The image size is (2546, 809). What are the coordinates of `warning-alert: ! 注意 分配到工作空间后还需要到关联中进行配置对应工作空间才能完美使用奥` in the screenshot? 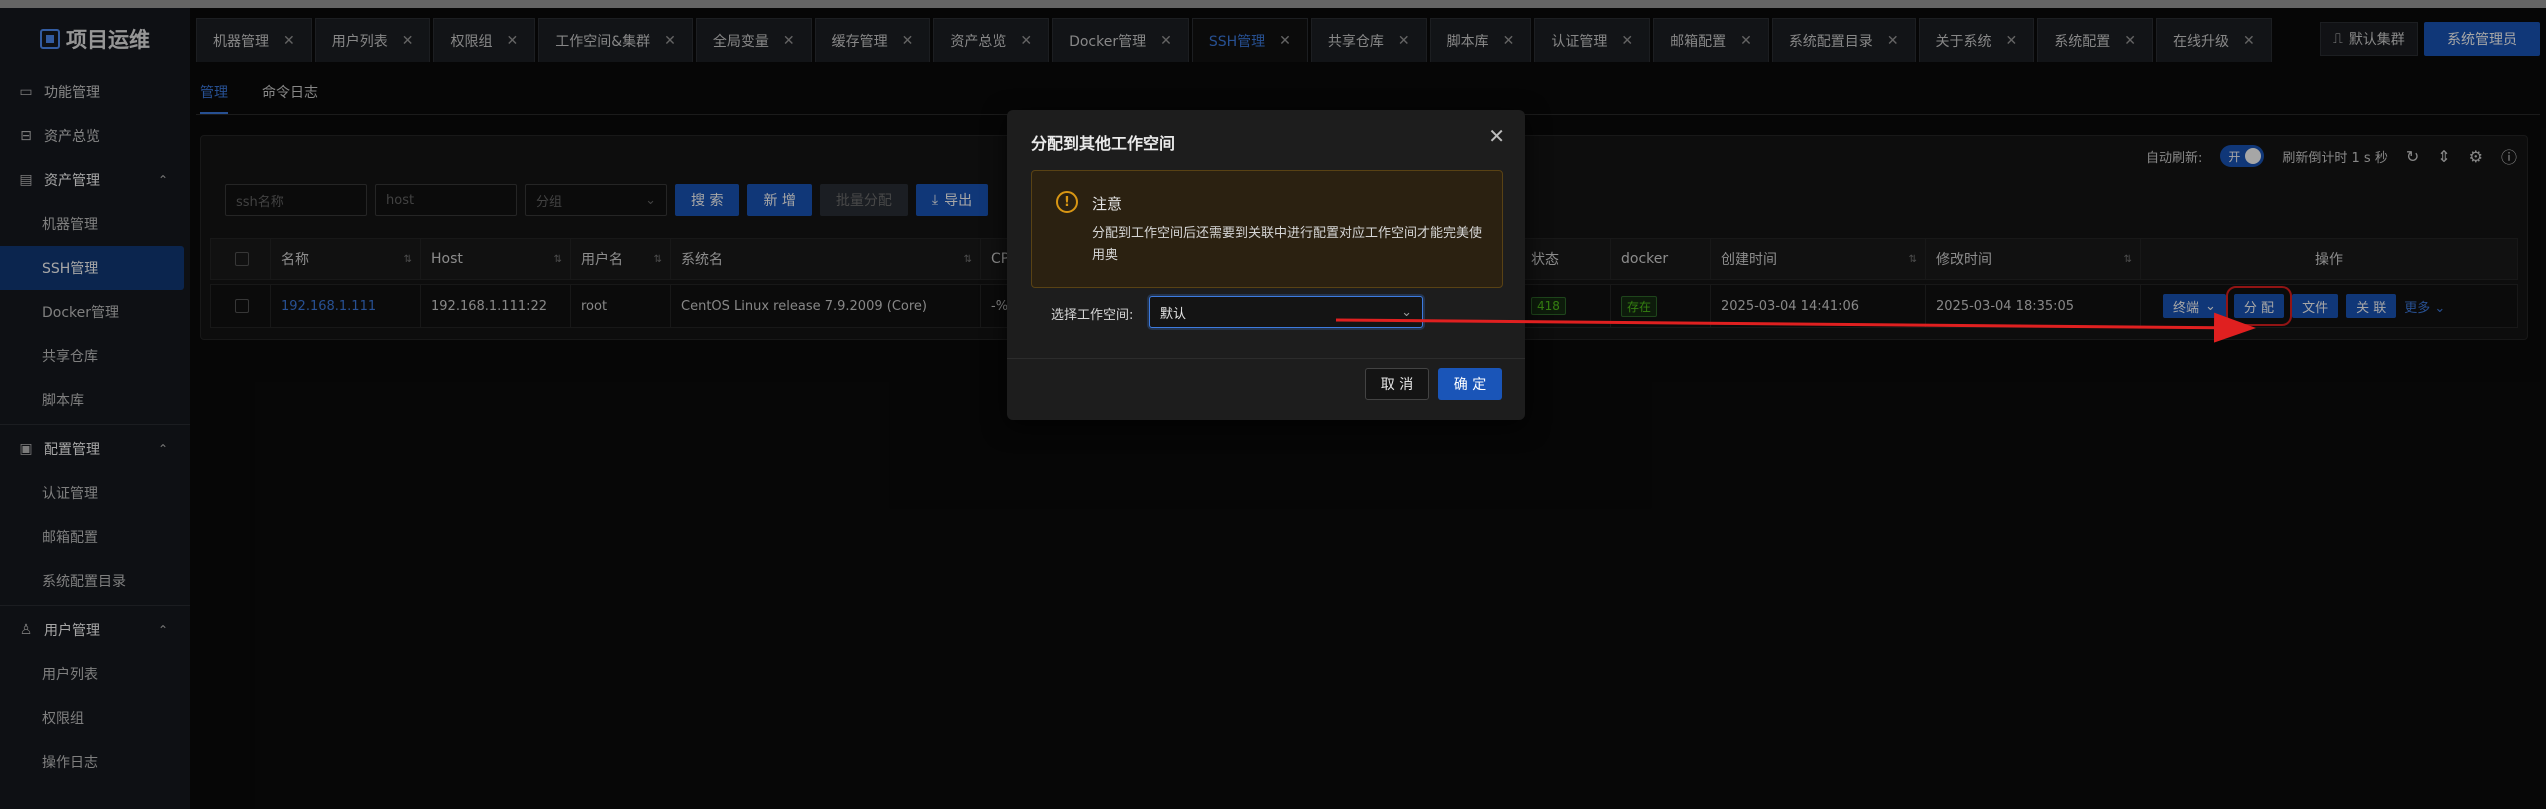 It's located at (1267, 229).